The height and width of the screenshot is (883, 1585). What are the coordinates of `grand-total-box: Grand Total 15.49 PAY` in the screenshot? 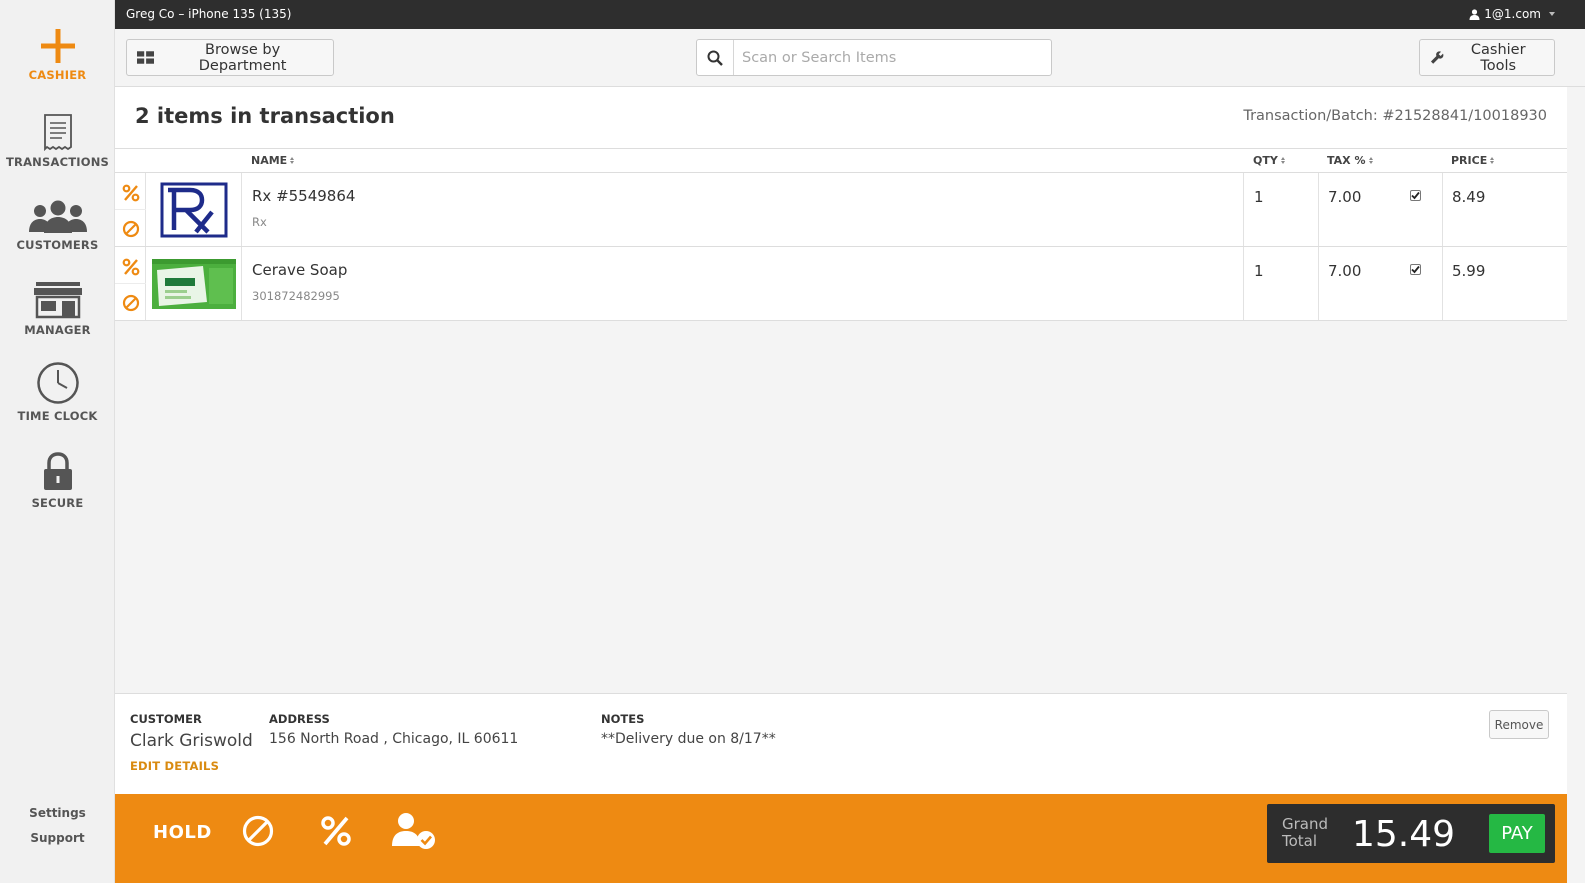 It's located at (1411, 833).